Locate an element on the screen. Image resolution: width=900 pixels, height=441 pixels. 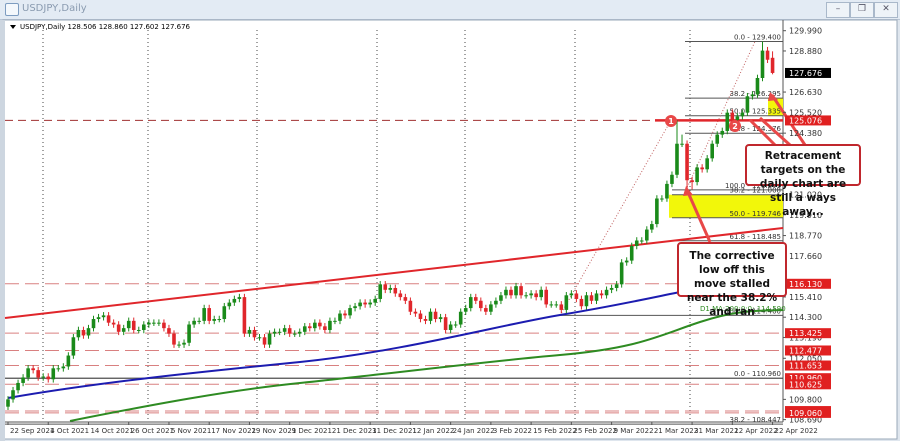
fibonacci-level-label: 0.0 - 129.400 is located at coordinates (757, 37).